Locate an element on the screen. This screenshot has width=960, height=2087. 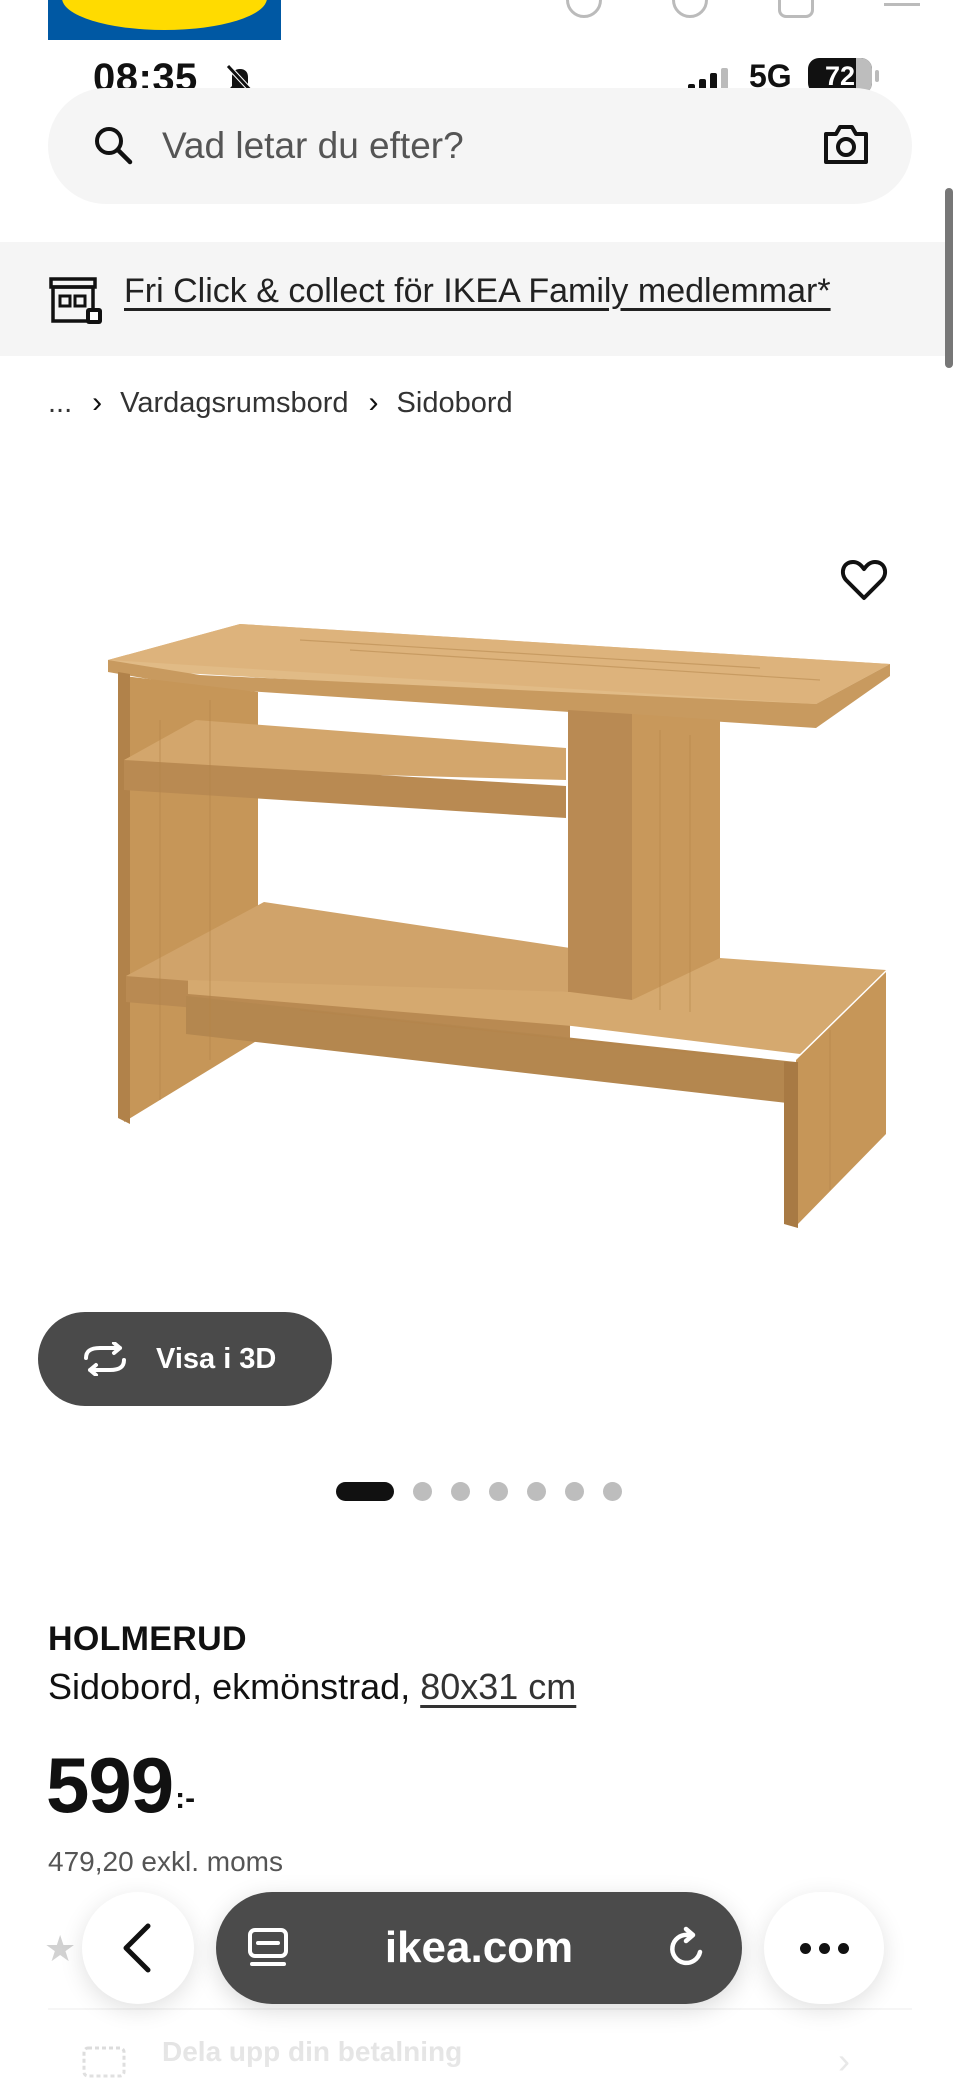
site-header is located at coordinates (480, 21).